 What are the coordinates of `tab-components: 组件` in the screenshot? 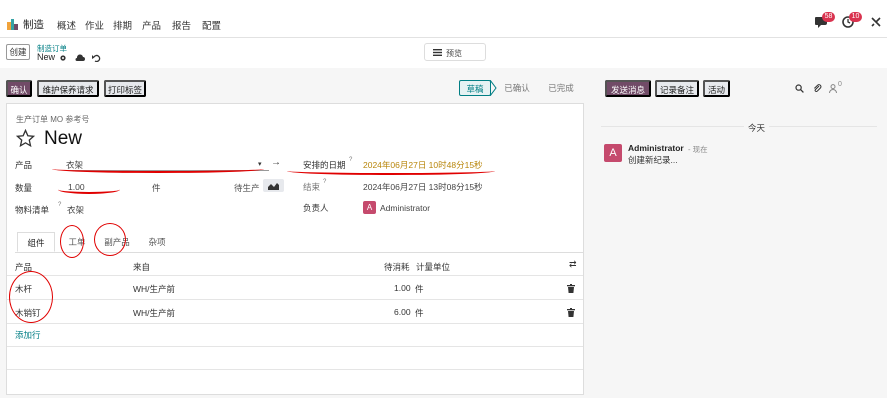 It's located at (36, 242).